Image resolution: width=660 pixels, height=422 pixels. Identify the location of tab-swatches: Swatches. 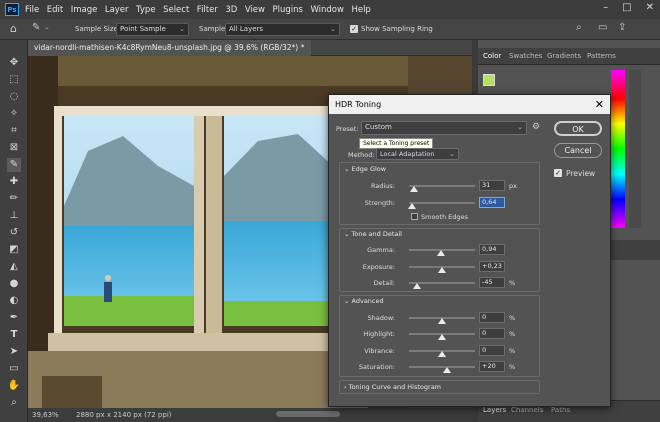
(525, 56).